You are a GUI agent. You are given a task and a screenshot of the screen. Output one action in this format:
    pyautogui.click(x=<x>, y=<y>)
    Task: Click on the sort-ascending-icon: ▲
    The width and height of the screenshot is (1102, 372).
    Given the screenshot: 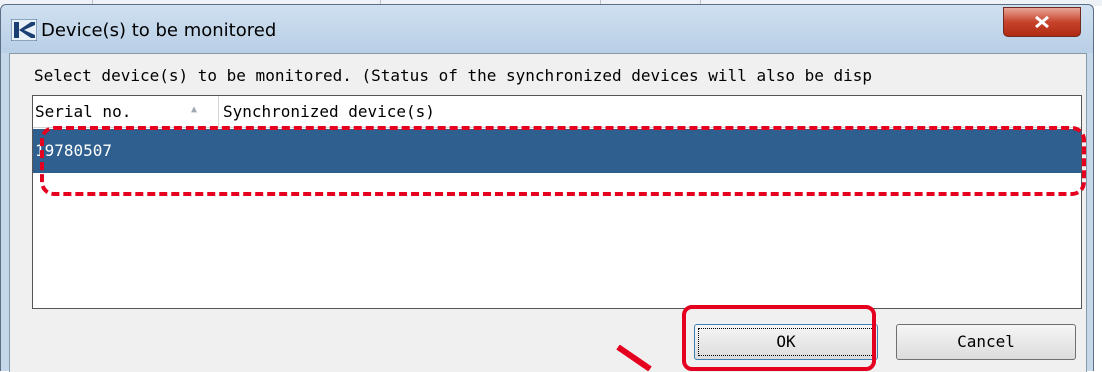 What is the action you would take?
    pyautogui.click(x=194, y=109)
    